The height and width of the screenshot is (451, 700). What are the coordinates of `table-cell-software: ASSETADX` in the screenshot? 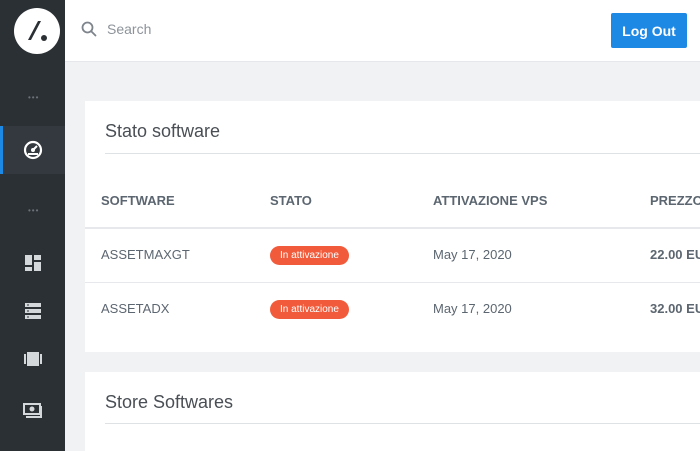 It's located at (135, 308).